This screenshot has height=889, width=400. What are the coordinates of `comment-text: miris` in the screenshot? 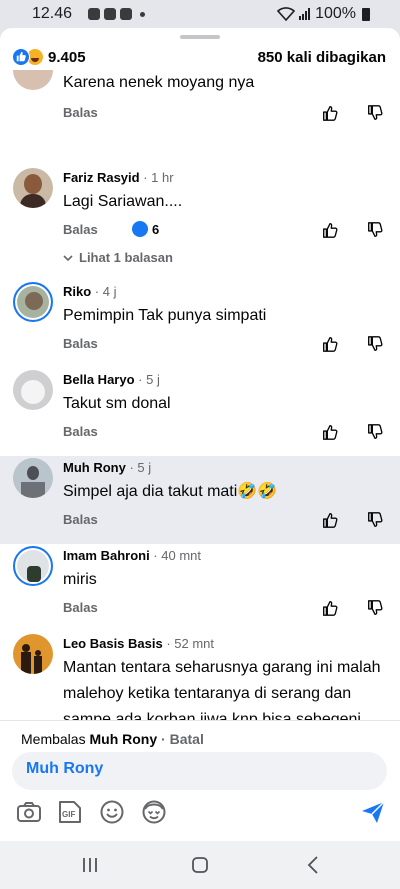 It's located at (80, 579).